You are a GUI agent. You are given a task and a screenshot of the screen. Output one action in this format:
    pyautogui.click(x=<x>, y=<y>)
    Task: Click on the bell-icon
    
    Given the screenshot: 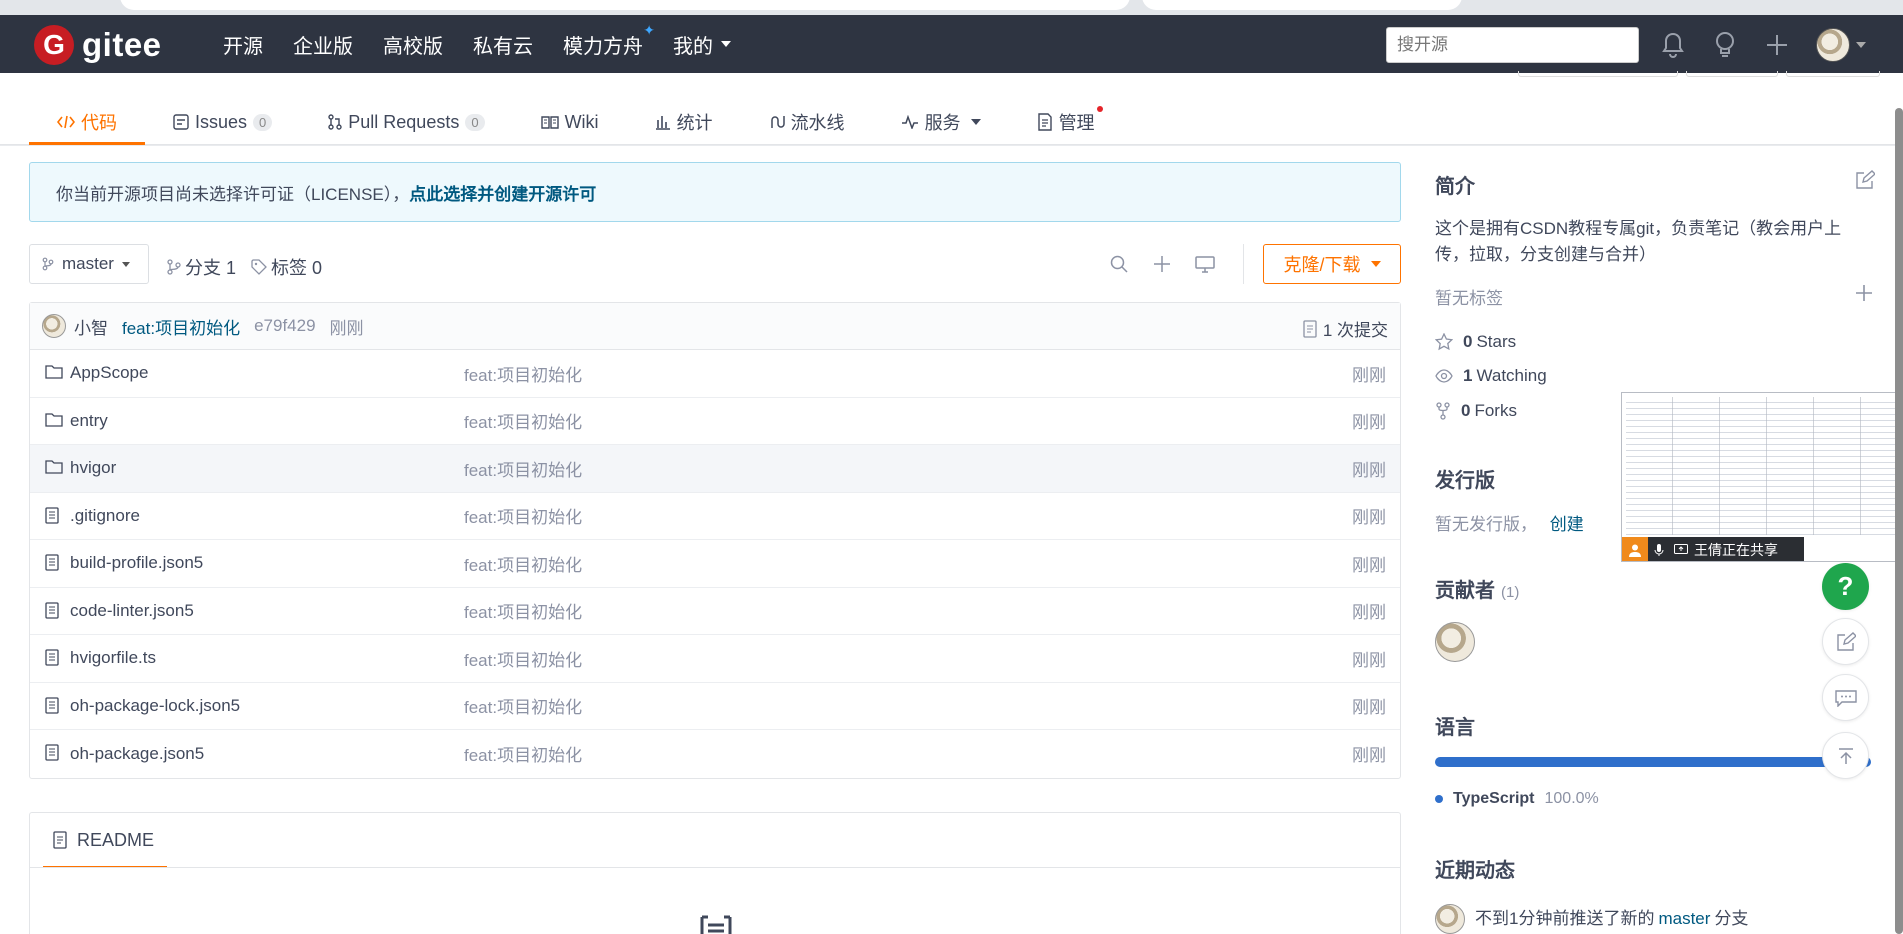 What is the action you would take?
    pyautogui.click(x=1673, y=45)
    